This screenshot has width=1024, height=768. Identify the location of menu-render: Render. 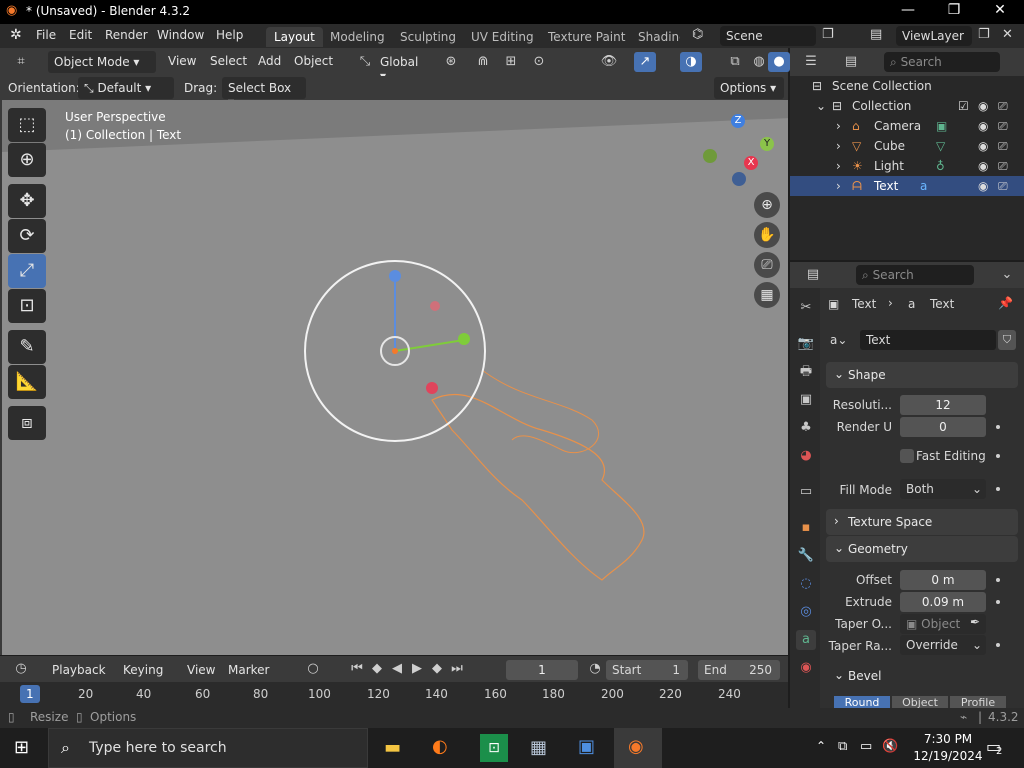
(126, 35).